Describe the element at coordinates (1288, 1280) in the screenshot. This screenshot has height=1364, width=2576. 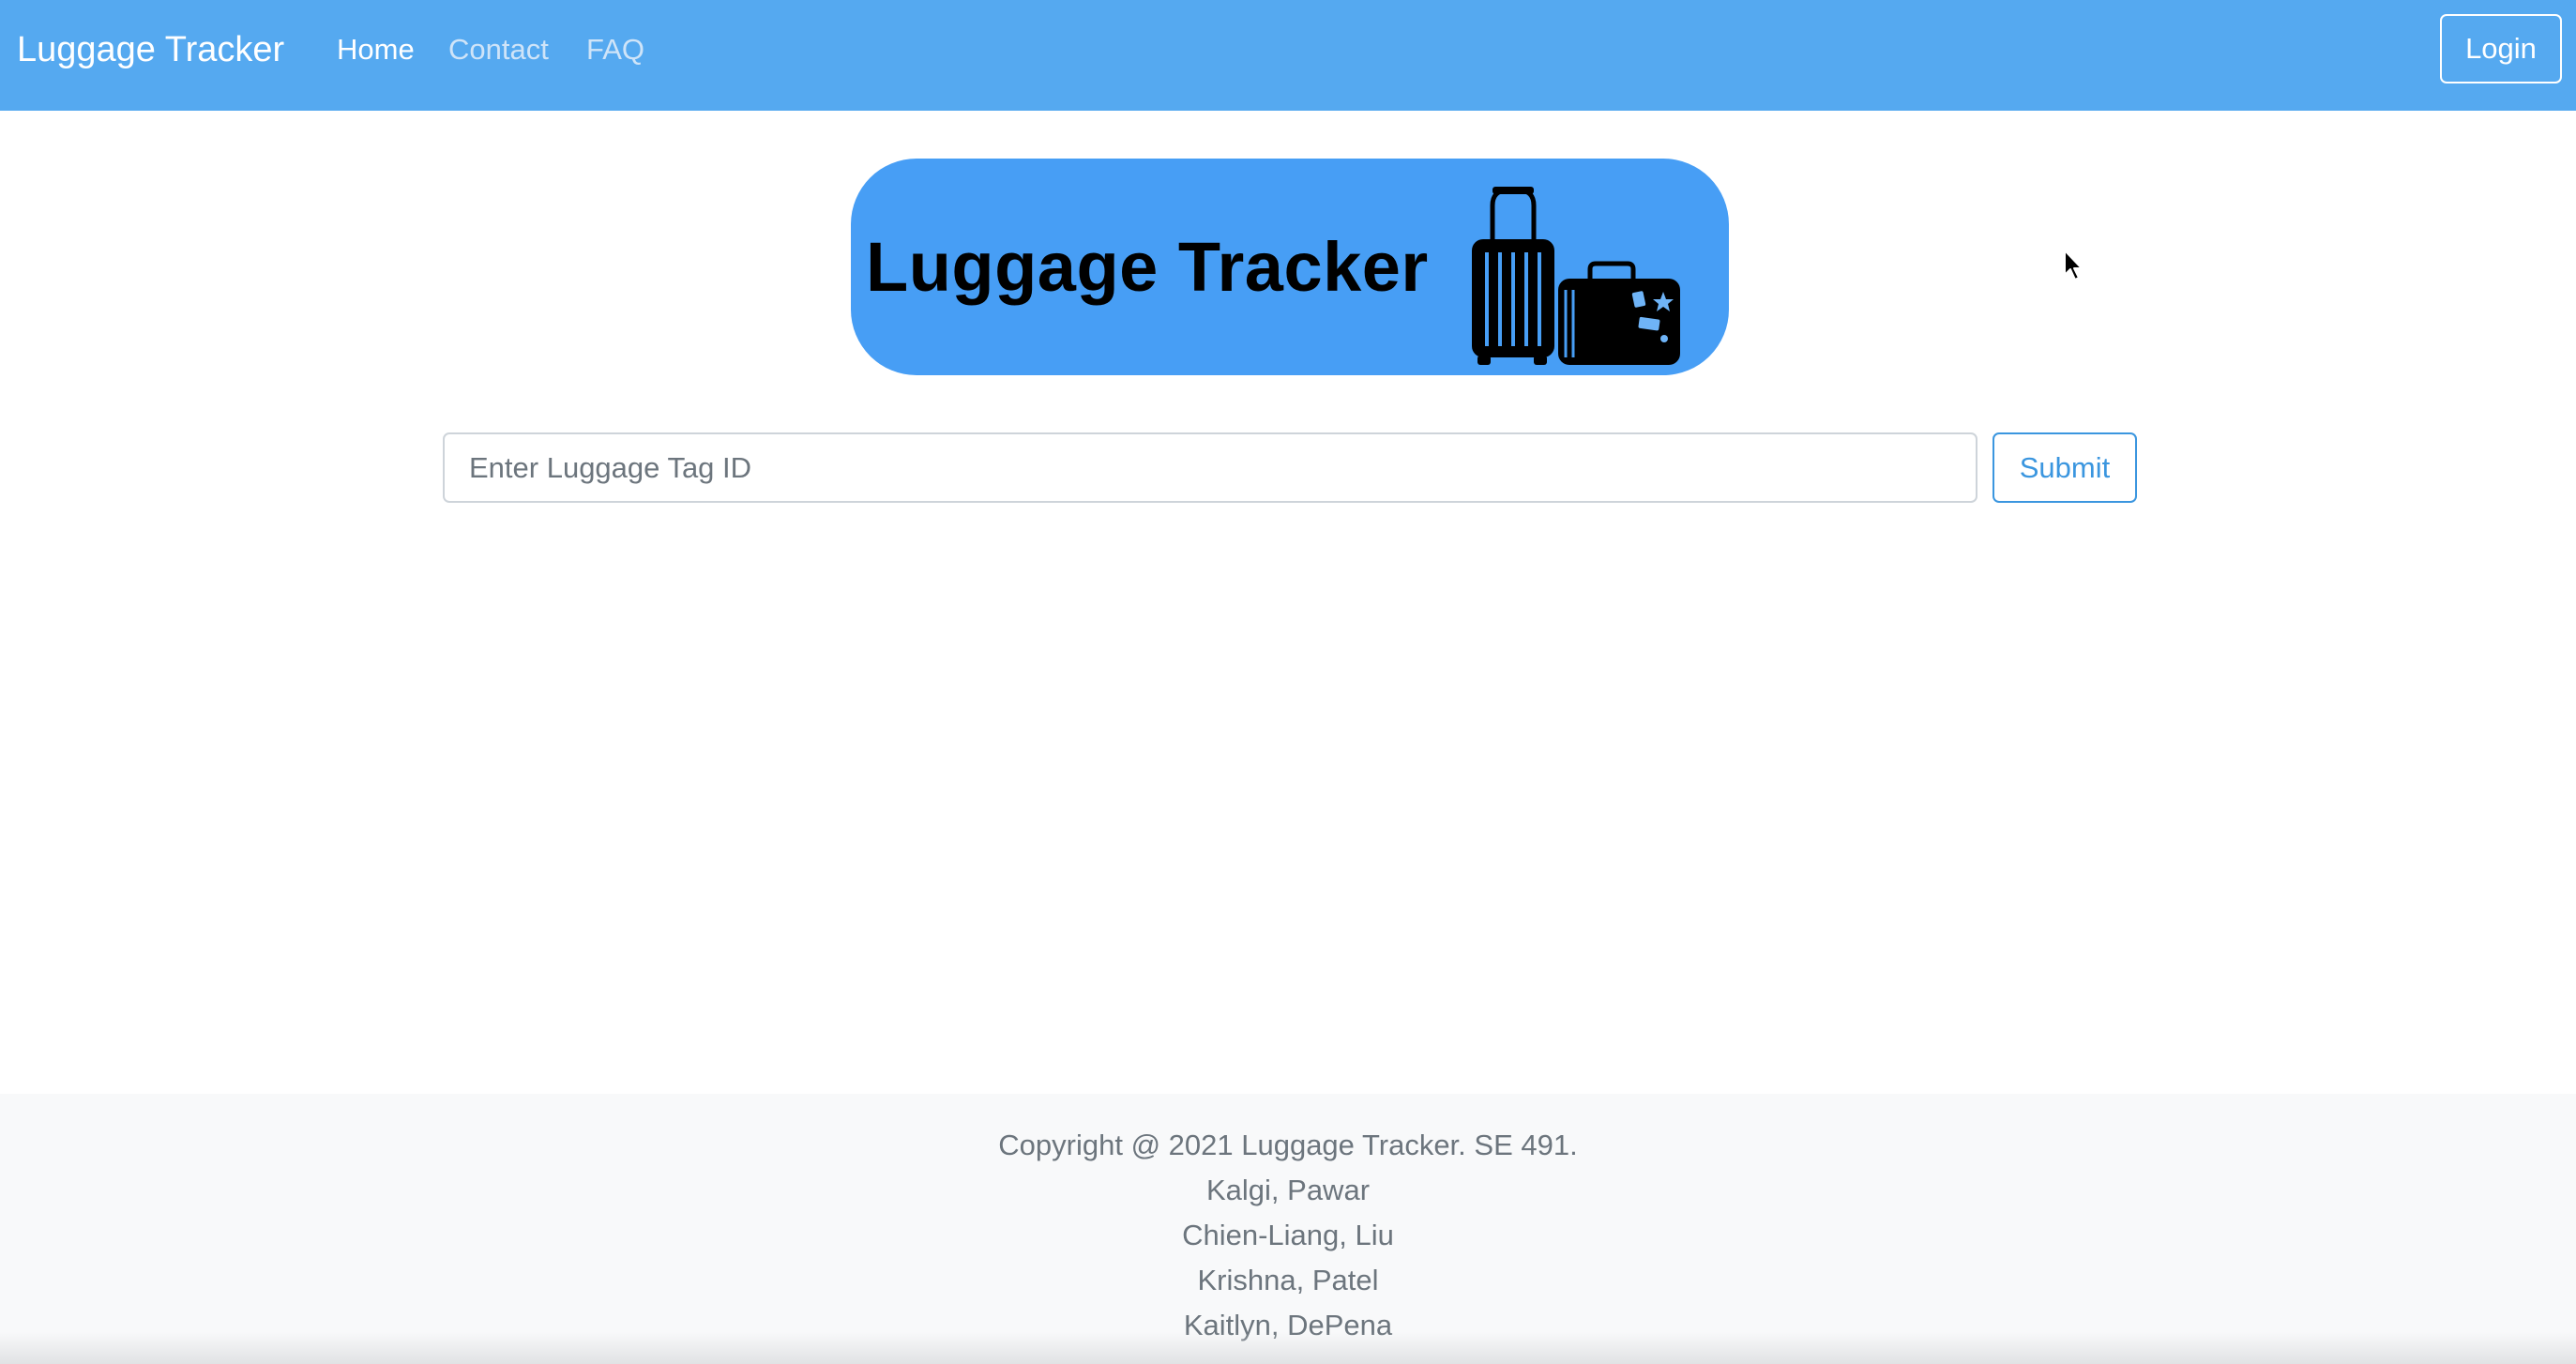
I see `footer-author: Krishna, Patel` at that location.